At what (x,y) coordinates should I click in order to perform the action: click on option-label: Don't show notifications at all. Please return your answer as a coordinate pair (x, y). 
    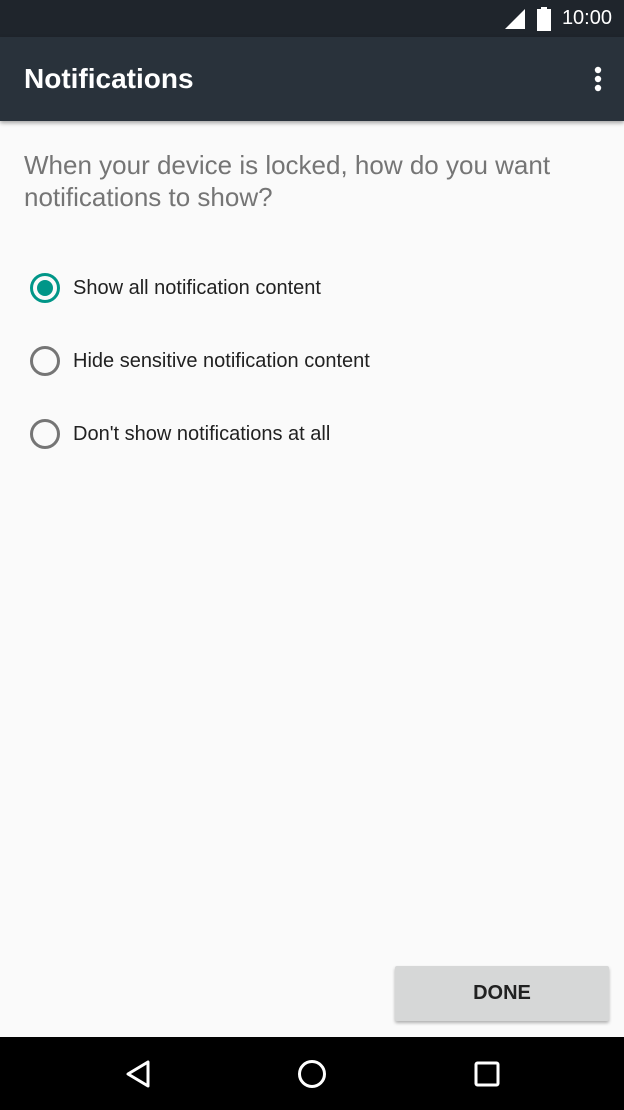
    Looking at the image, I should click on (202, 433).